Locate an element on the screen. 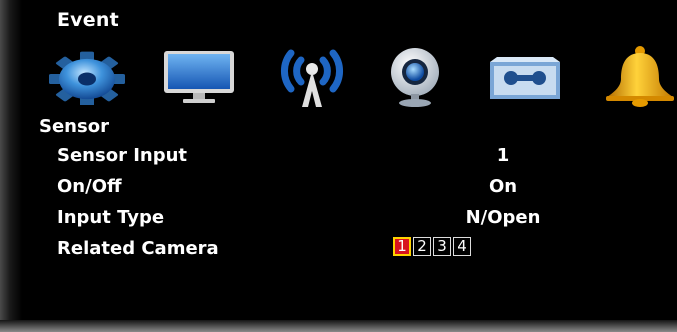 Image resolution: width=677 pixels, height=332 pixels. bottom-bezel is located at coordinates (338, 326).